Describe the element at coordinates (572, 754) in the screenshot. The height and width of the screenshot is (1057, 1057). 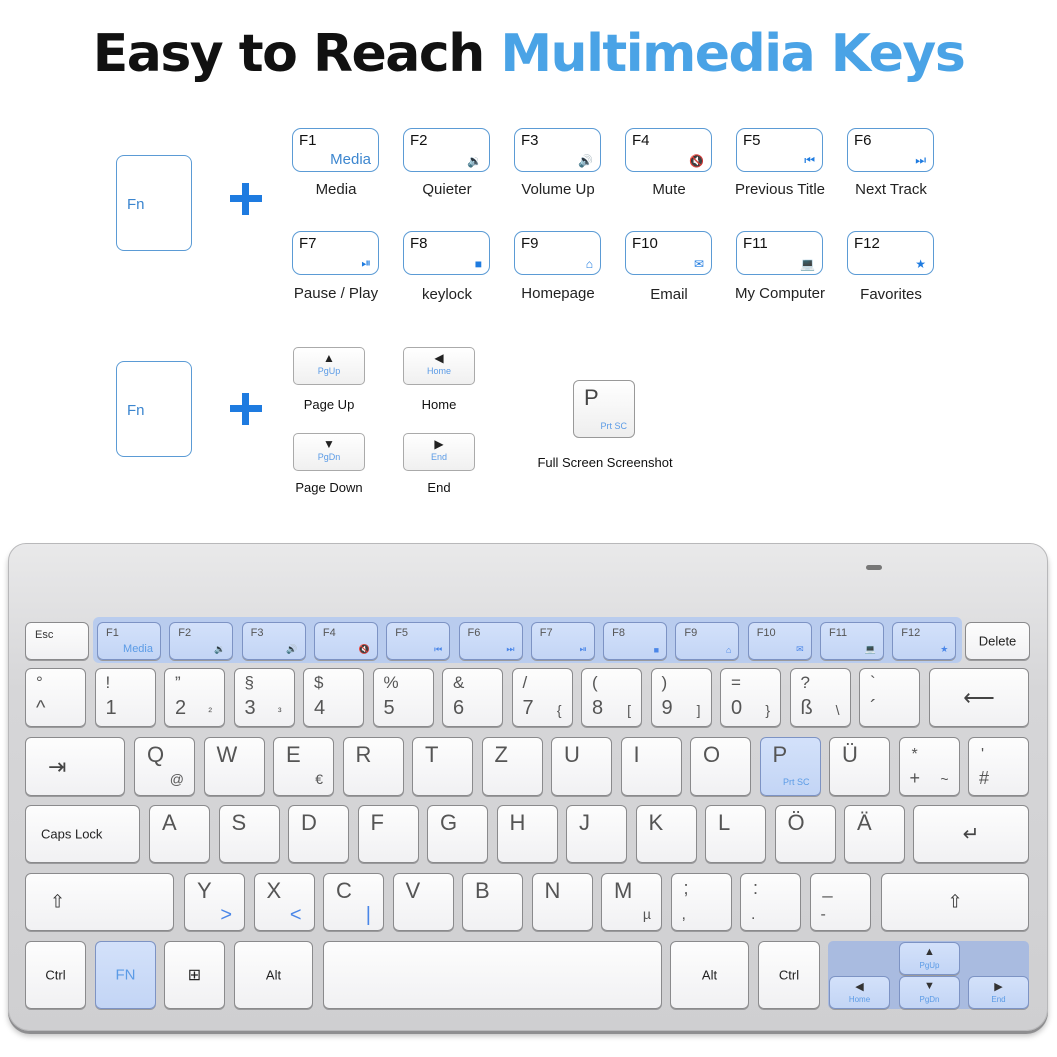
I see `key-top-char: U` at that location.